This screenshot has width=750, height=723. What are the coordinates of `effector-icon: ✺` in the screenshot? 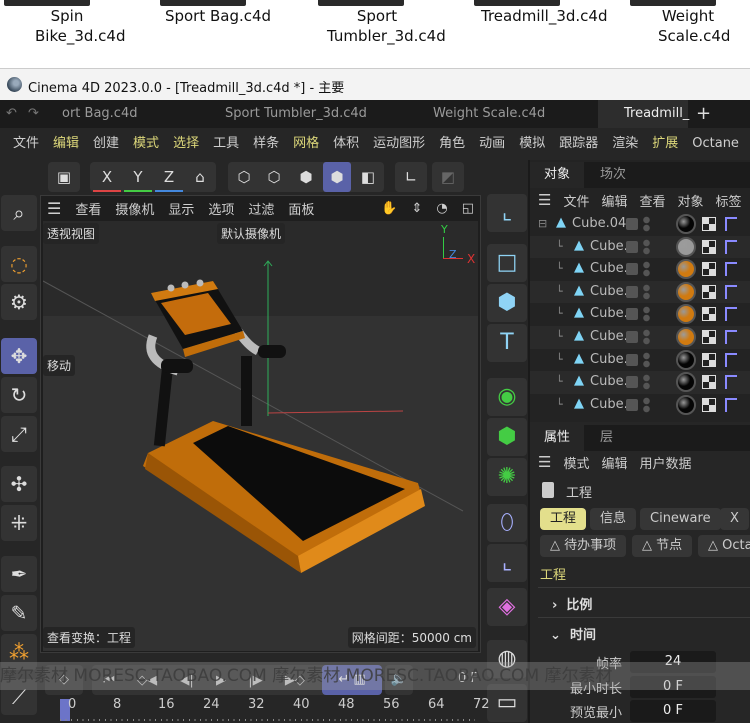 It's located at (507, 477).